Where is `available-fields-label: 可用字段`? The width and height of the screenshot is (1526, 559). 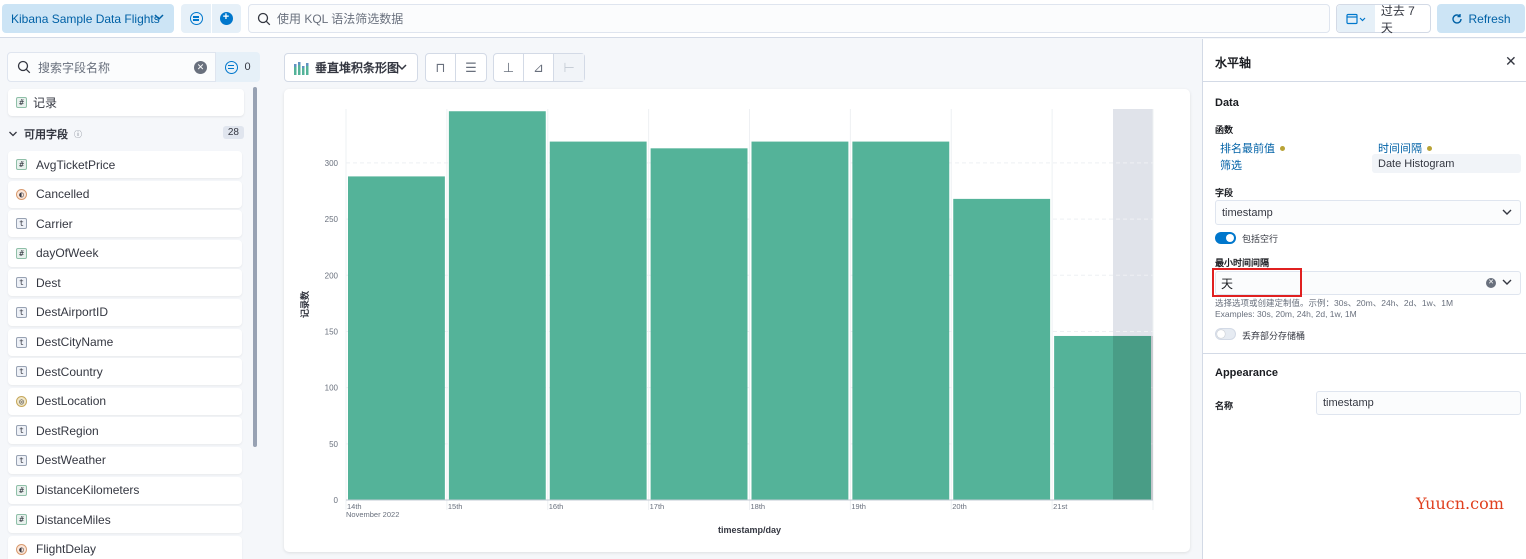 available-fields-label: 可用字段 is located at coordinates (46, 135).